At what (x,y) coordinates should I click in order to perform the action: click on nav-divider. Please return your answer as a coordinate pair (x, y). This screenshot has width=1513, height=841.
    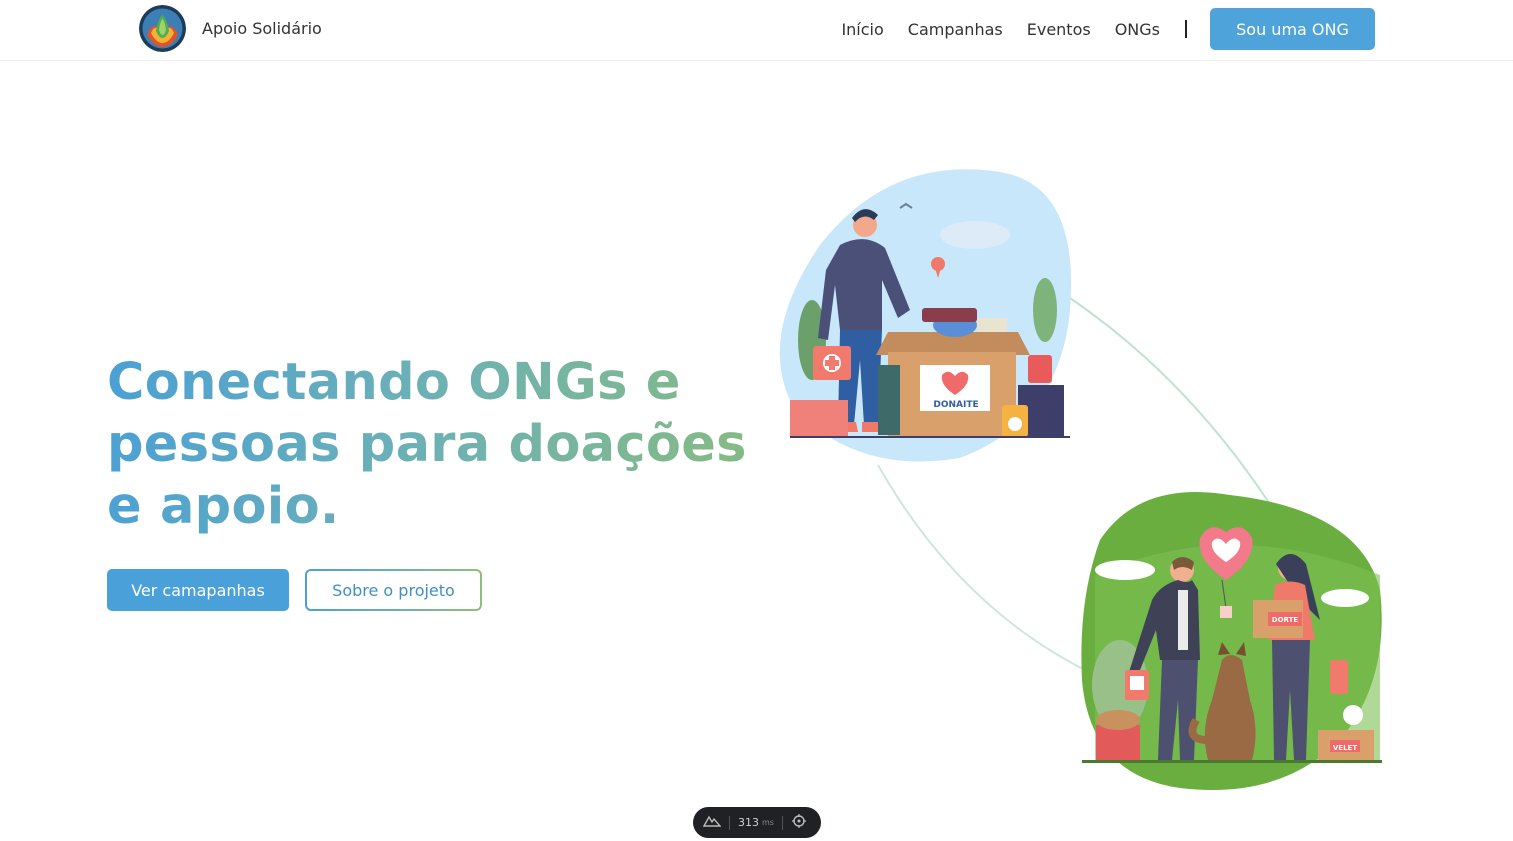
    Looking at the image, I should click on (1186, 29).